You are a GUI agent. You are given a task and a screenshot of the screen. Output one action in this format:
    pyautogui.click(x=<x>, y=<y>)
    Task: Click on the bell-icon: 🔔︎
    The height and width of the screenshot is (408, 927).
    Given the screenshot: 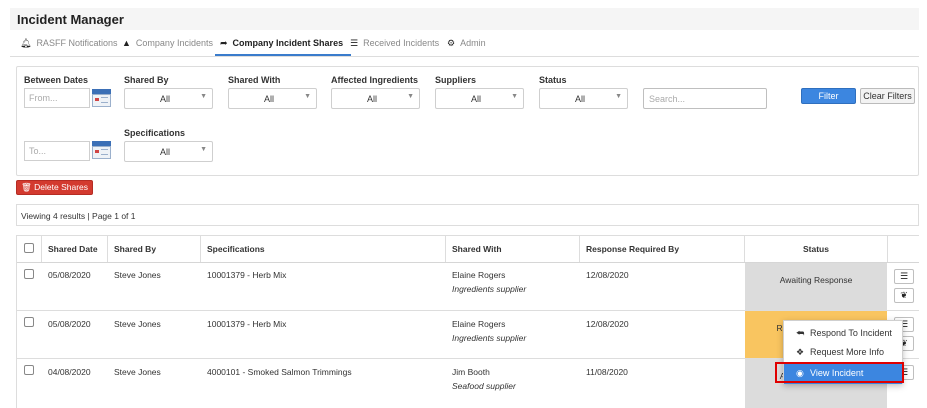 What is the action you would take?
    pyautogui.click(x=26, y=43)
    